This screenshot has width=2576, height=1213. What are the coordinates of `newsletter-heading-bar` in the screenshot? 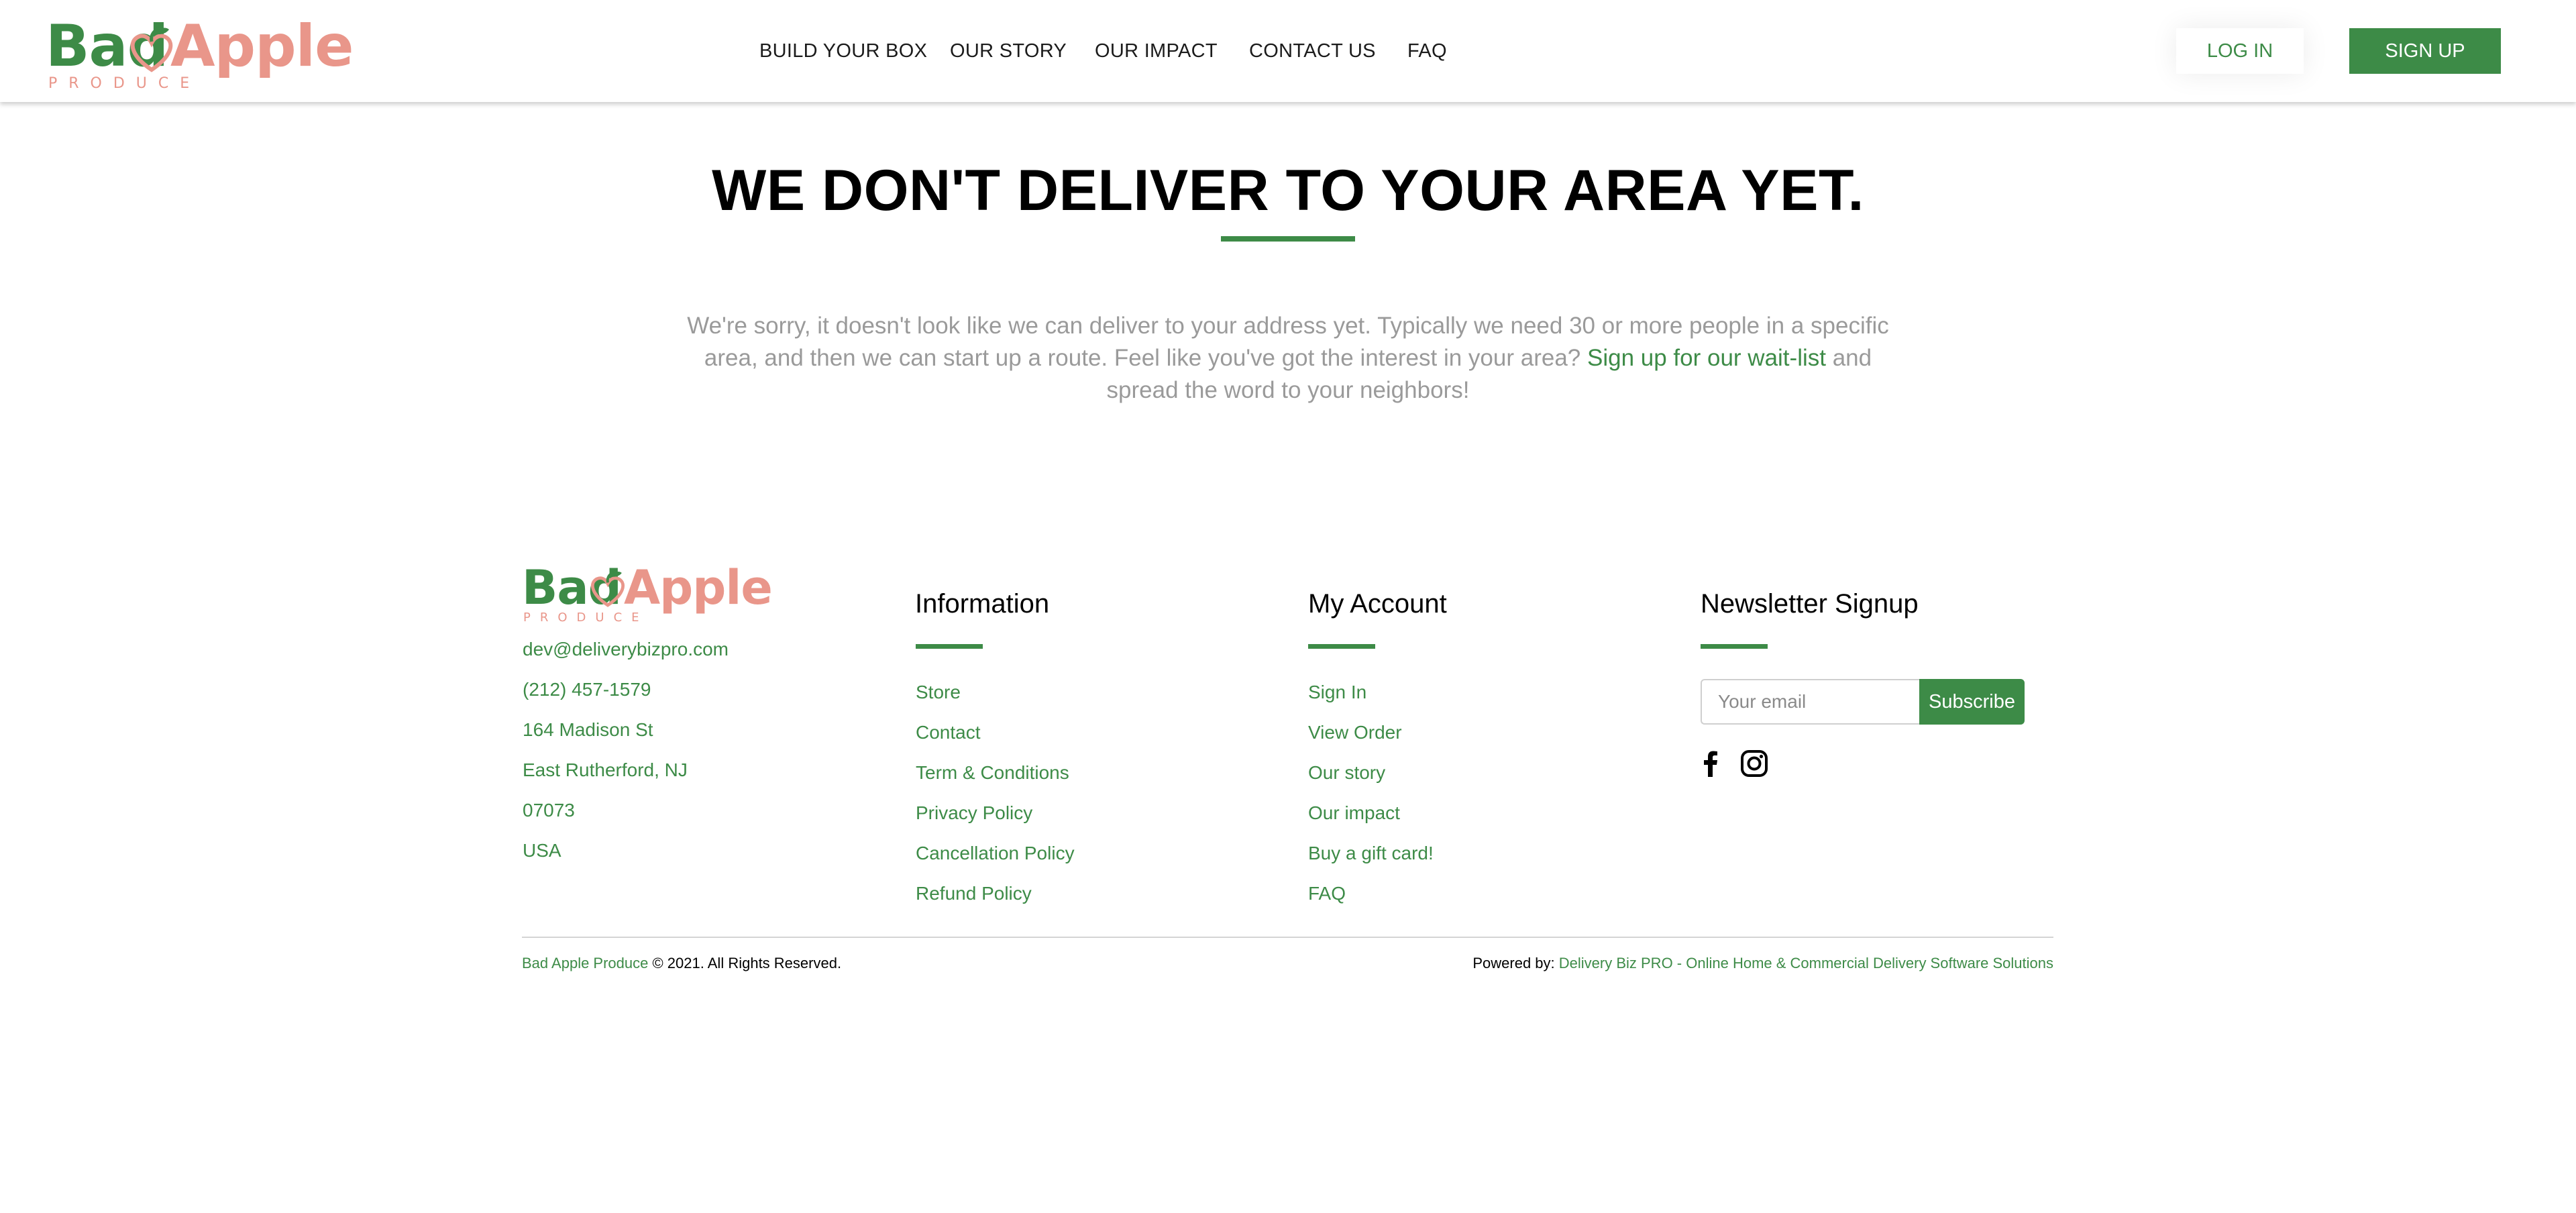 It's located at (1734, 646).